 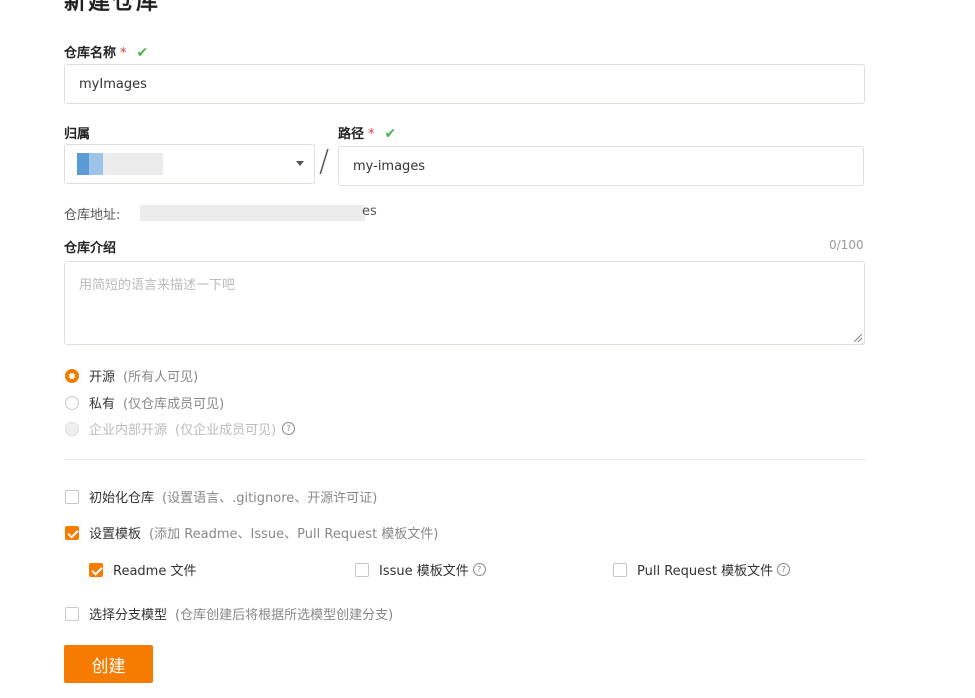 I want to click on template-pull-request: Pull Request 模板文件 ?, so click(x=702, y=569).